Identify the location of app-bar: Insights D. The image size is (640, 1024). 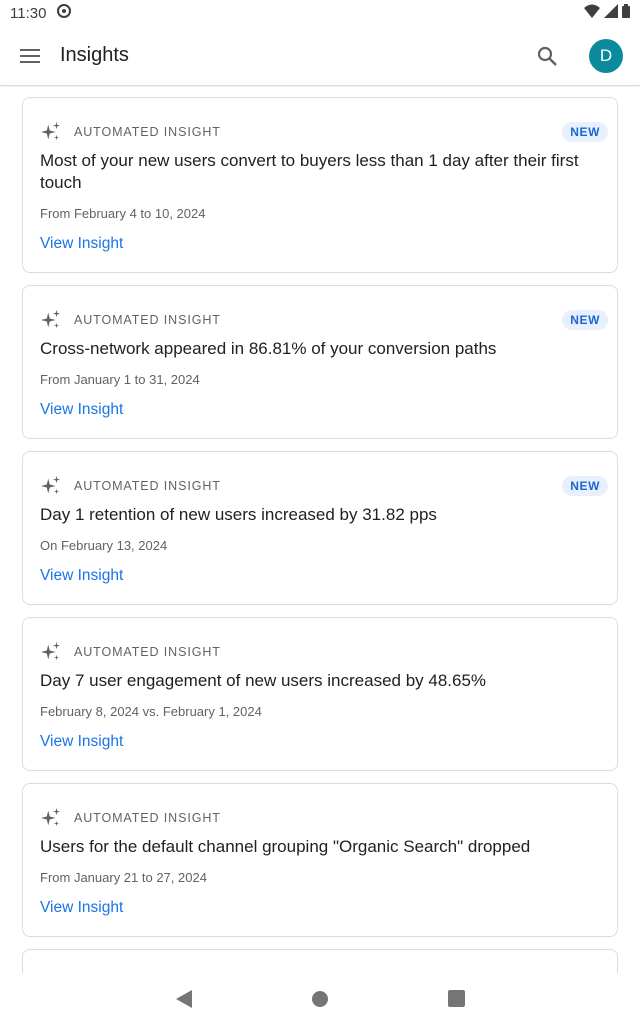
(320, 56).